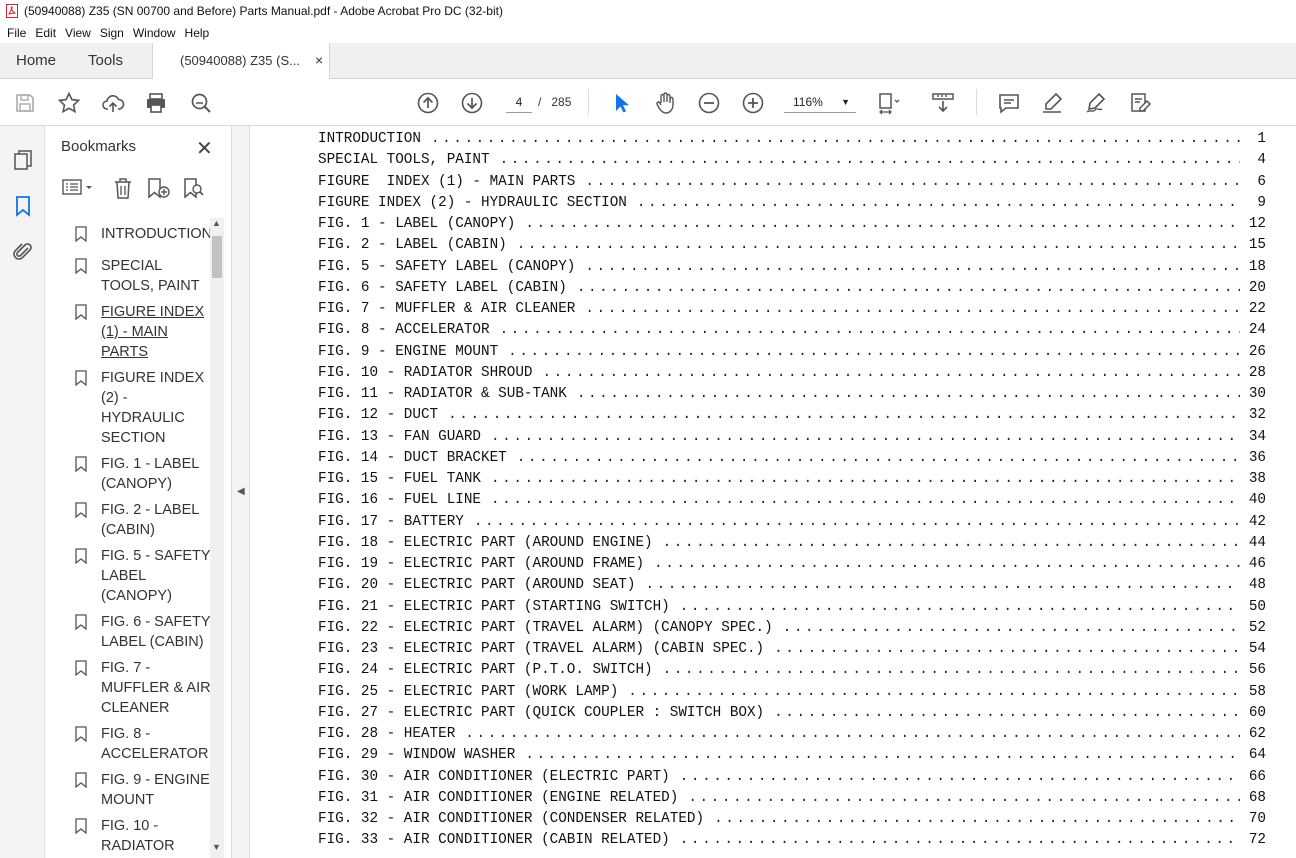 The width and height of the screenshot is (1296, 858). Describe the element at coordinates (217, 257) in the screenshot. I see `scrollbar-thumb` at that location.